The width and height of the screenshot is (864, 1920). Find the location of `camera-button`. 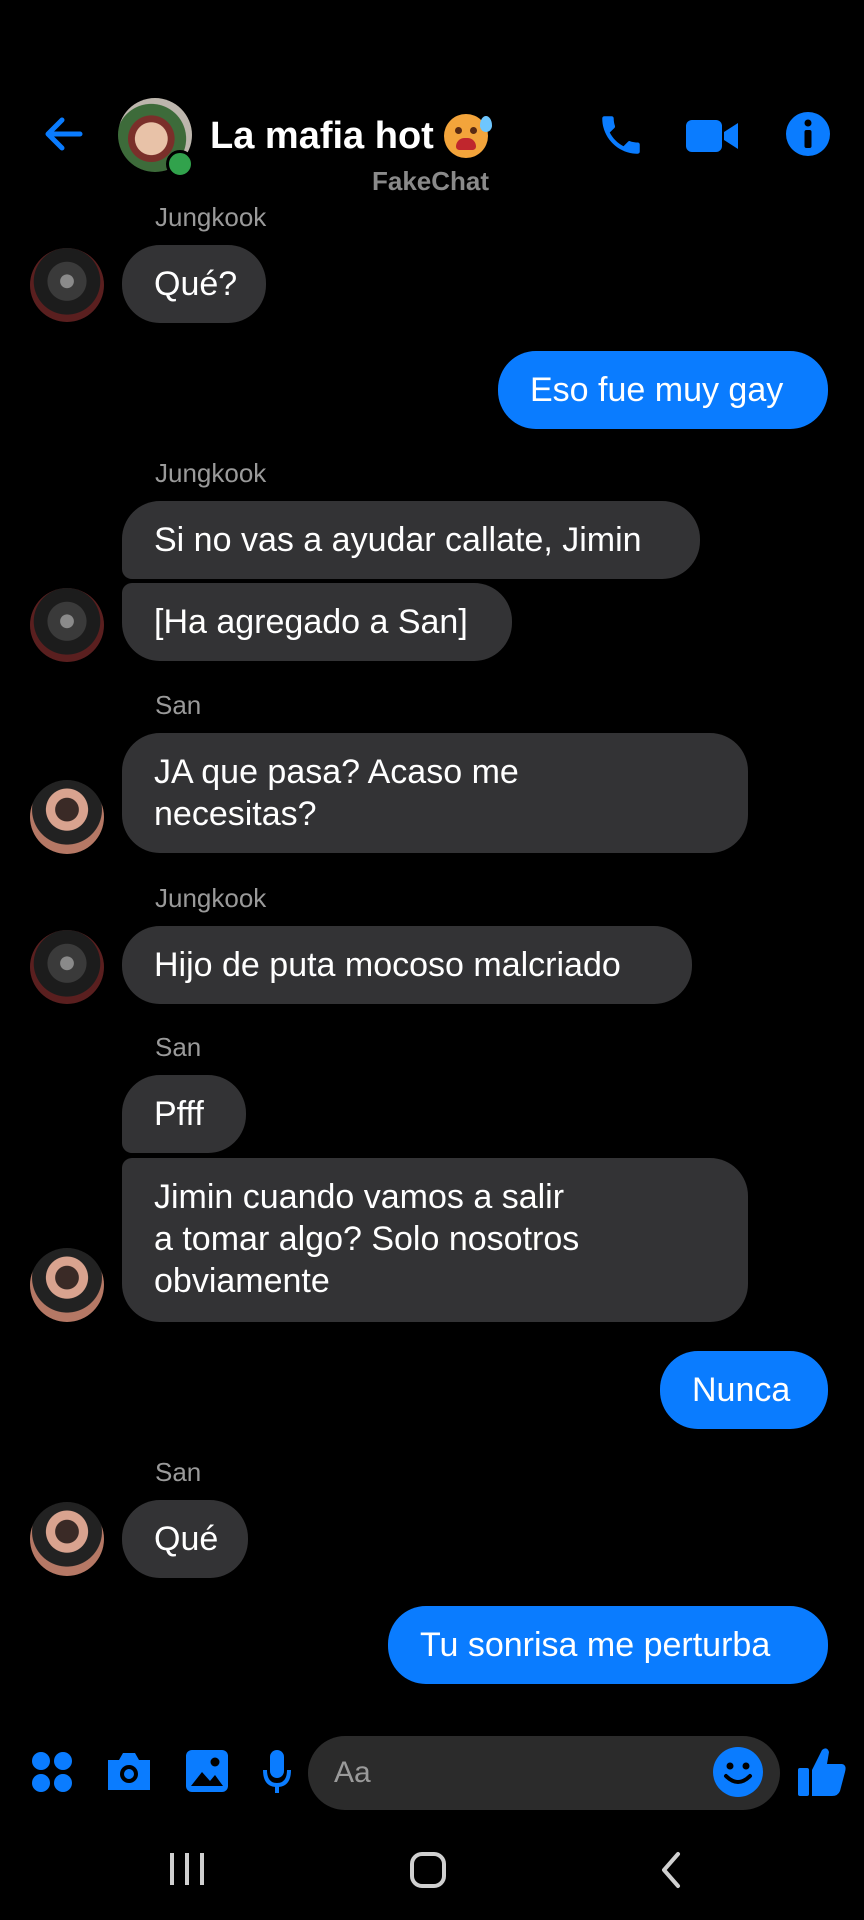

camera-button is located at coordinates (129, 1771).